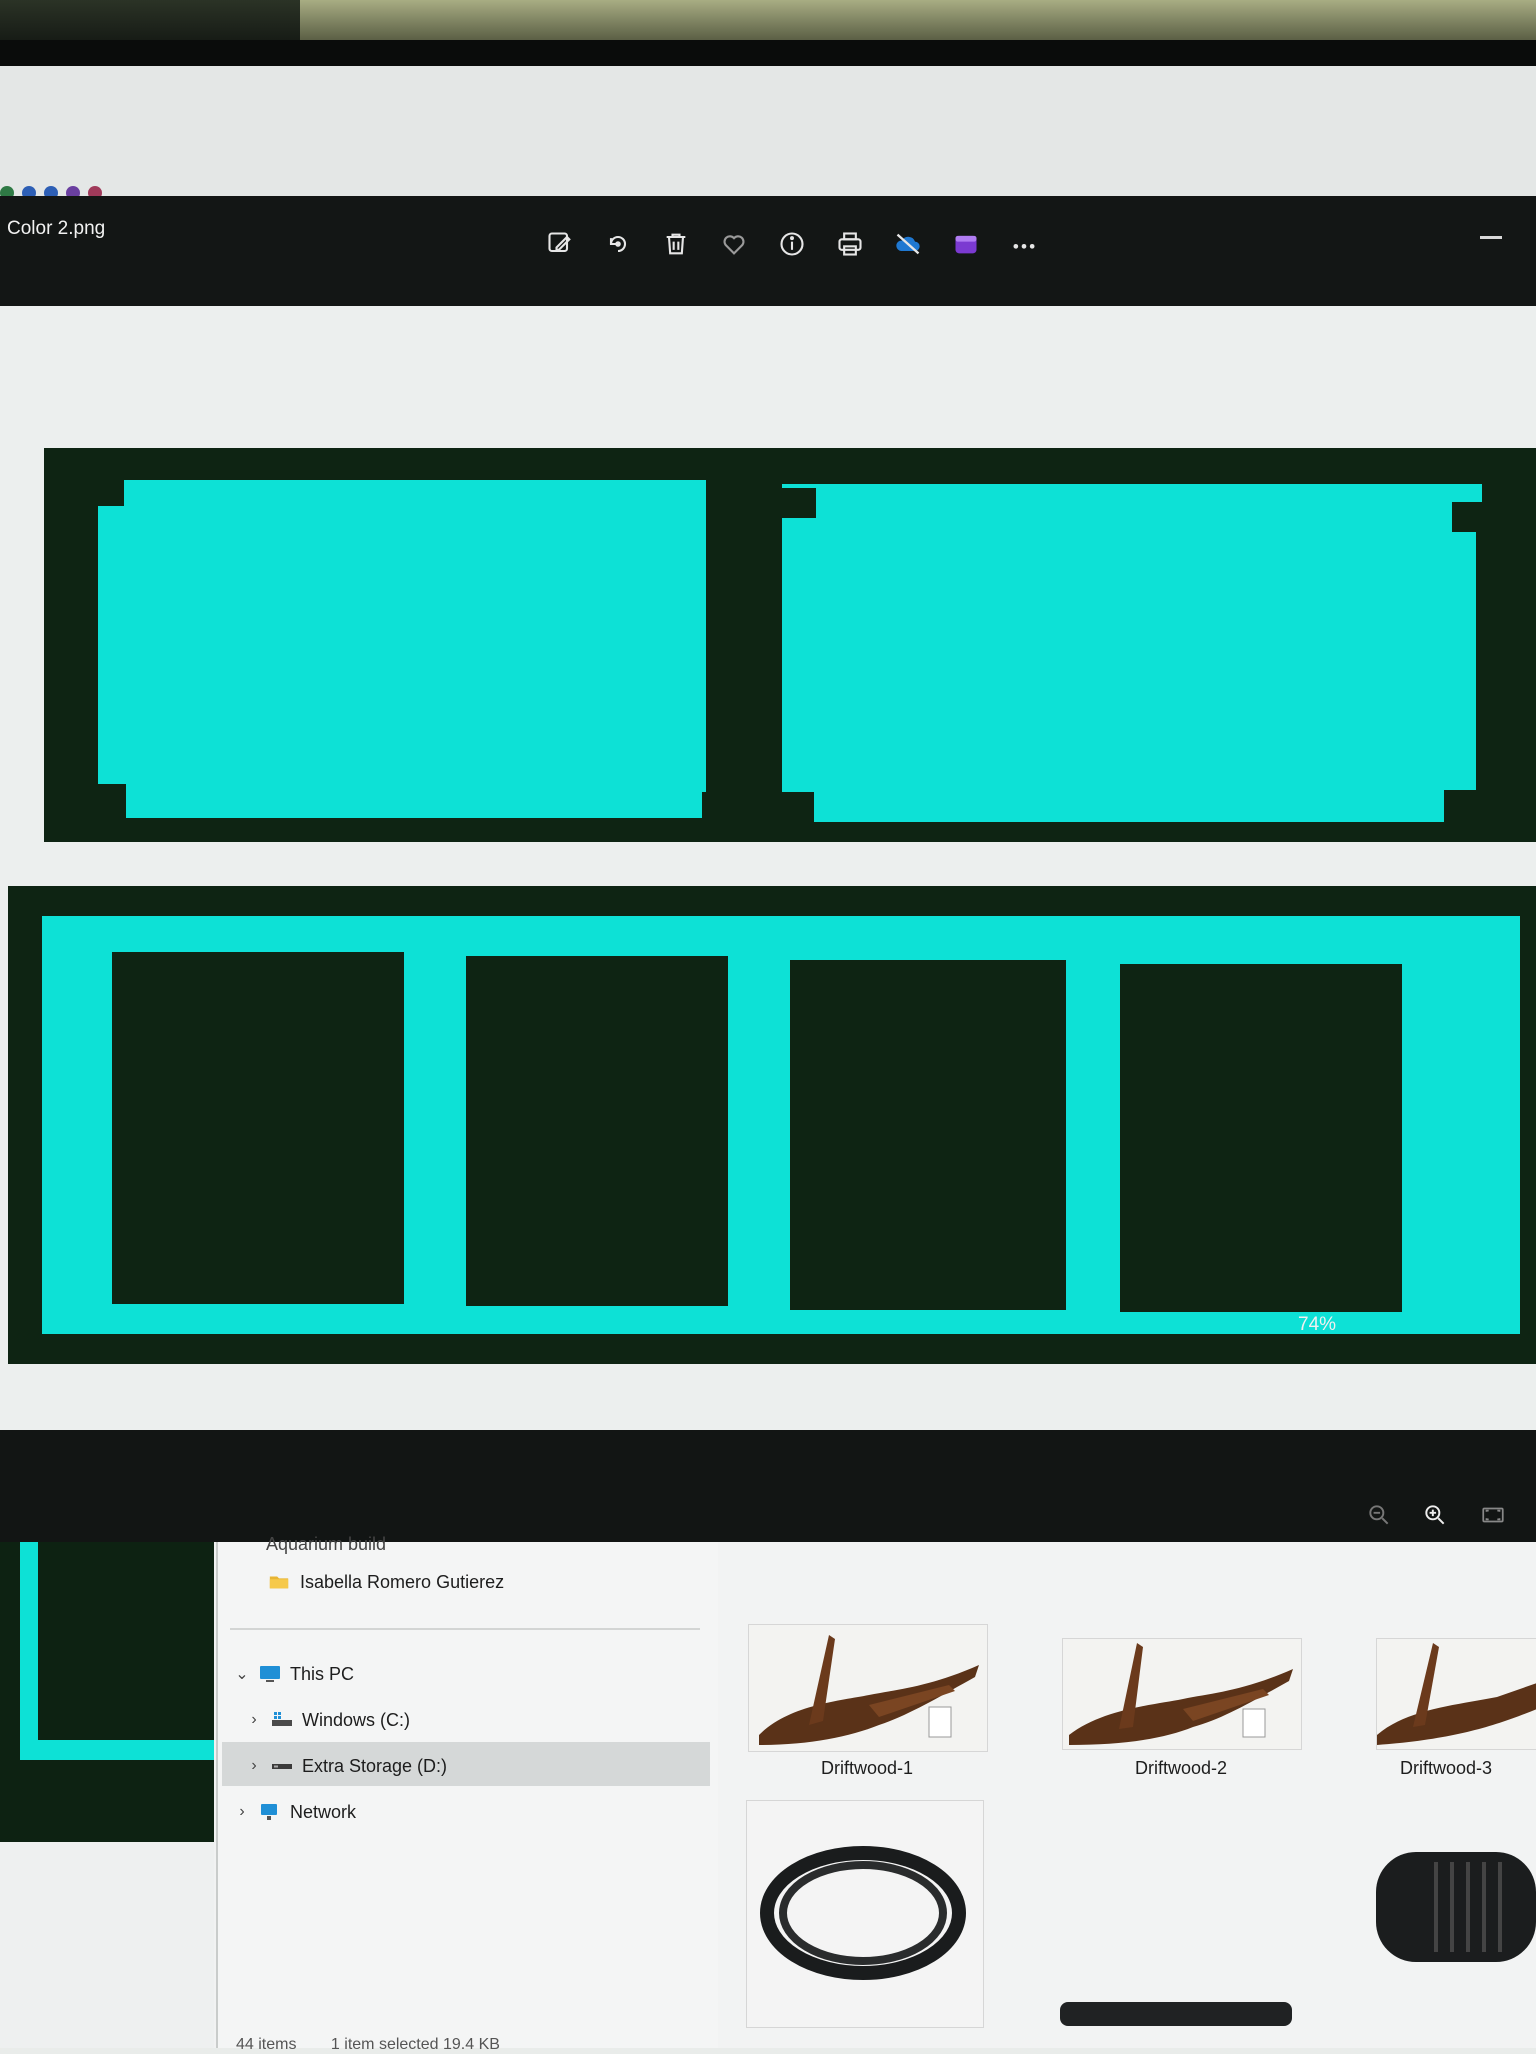  Describe the element at coordinates (734, 244) in the screenshot. I see `favorite-icon` at that location.